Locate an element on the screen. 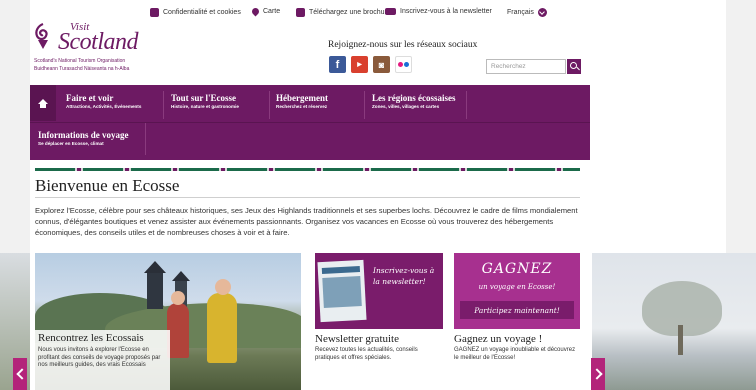  thistle-icon is located at coordinates (41, 35).